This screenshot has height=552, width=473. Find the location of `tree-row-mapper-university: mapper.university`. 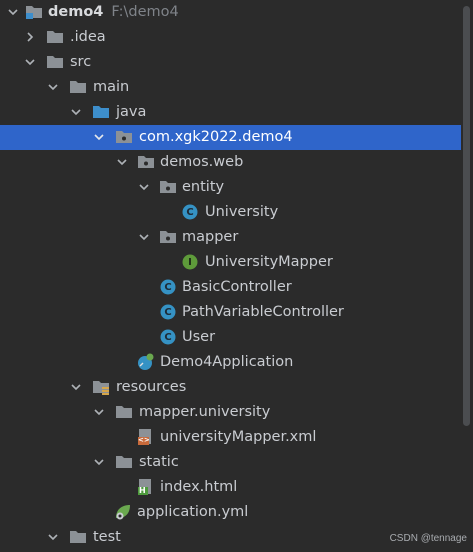

tree-row-mapper-university: mapper.university is located at coordinates (230, 412).